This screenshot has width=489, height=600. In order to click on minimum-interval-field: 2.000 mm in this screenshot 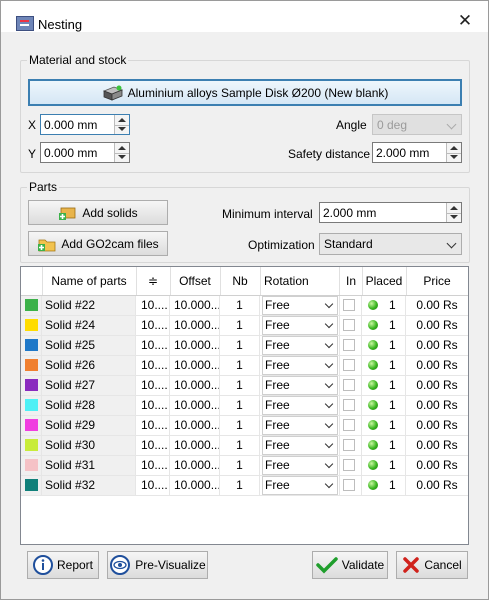, I will do `click(390, 212)`.